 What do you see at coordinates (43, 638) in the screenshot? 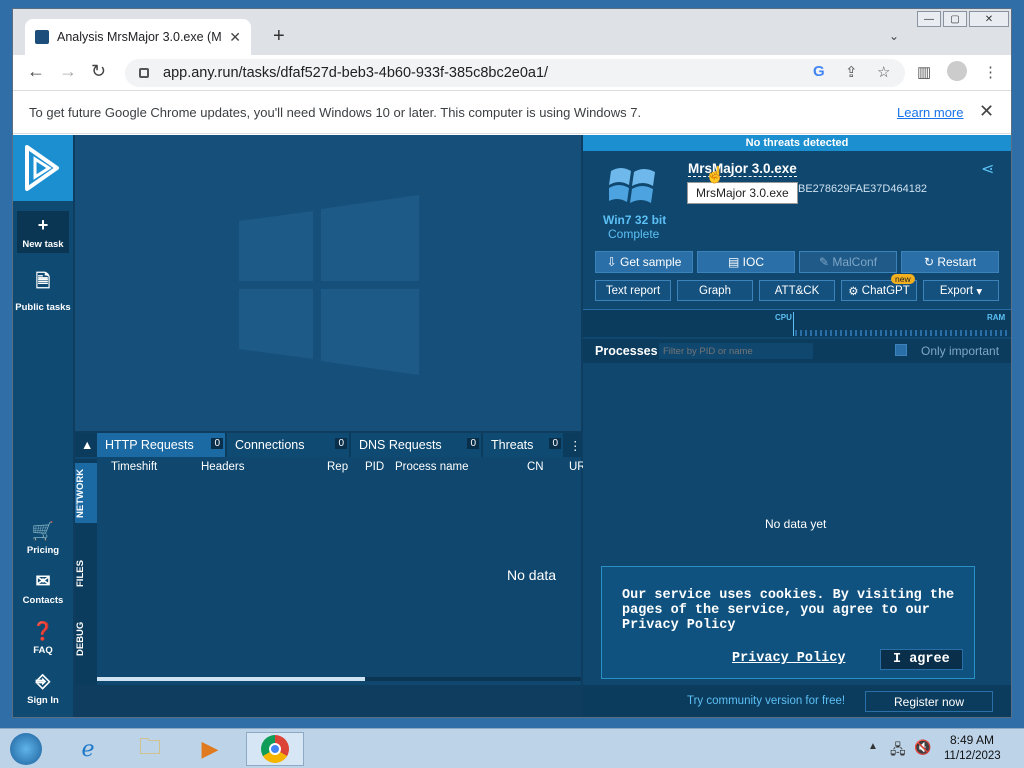
I see `sidebar-item-faq: ❓ FAQ` at bounding box center [43, 638].